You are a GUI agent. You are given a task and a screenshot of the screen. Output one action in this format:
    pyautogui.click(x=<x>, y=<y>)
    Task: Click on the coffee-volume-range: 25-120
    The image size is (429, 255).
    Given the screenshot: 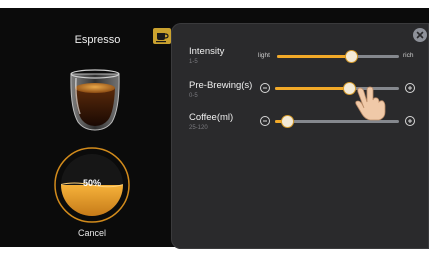 What is the action you would take?
    pyautogui.click(x=198, y=128)
    